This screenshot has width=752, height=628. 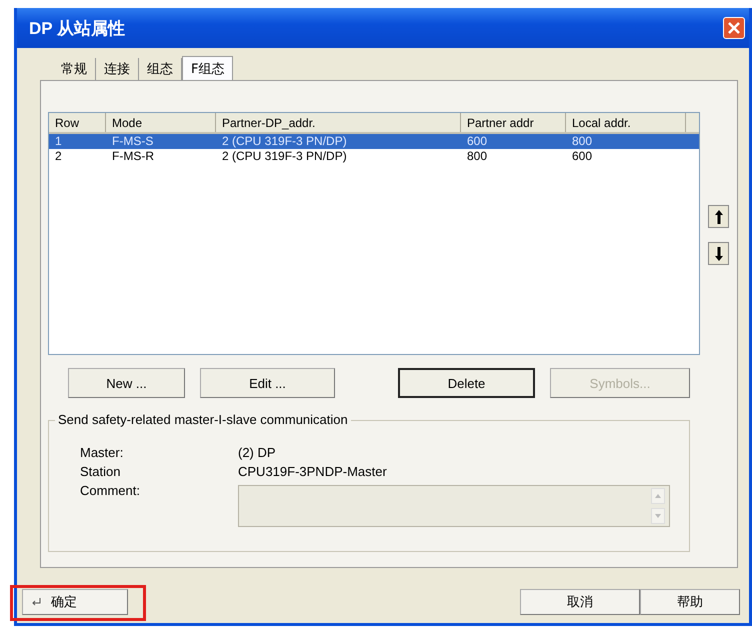 I want to click on enter-icon, so click(x=36, y=602).